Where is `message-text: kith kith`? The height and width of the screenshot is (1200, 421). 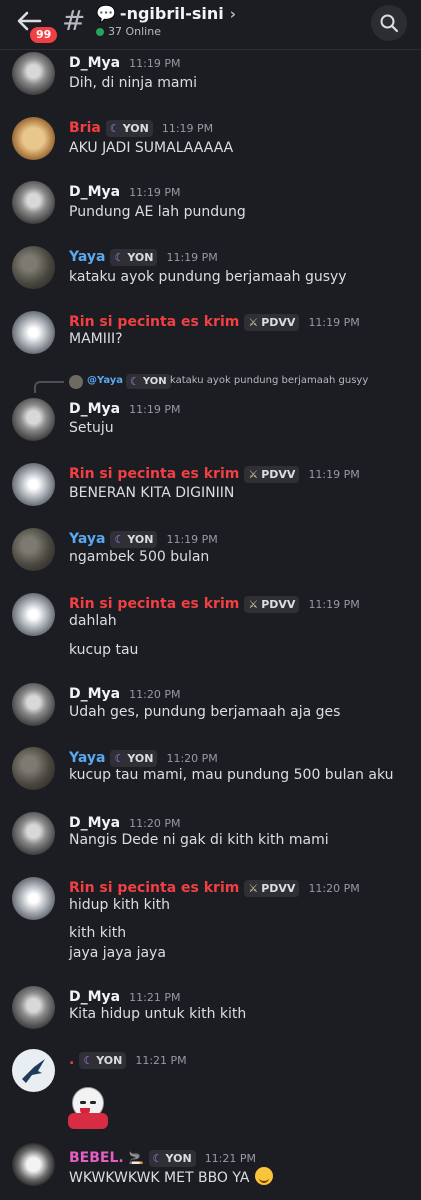
message-text: kith kith is located at coordinates (98, 933).